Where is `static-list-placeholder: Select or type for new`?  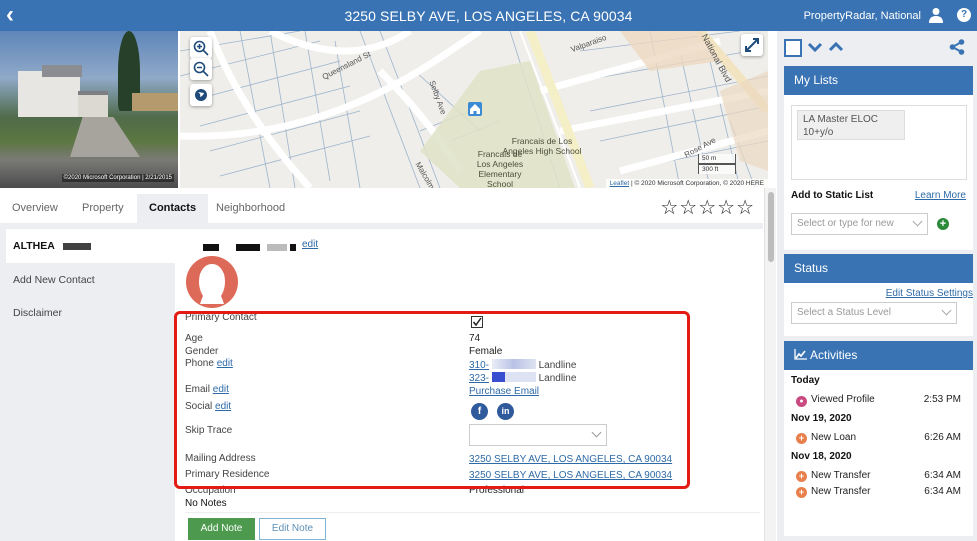 static-list-placeholder: Select or type for new is located at coordinates (845, 223).